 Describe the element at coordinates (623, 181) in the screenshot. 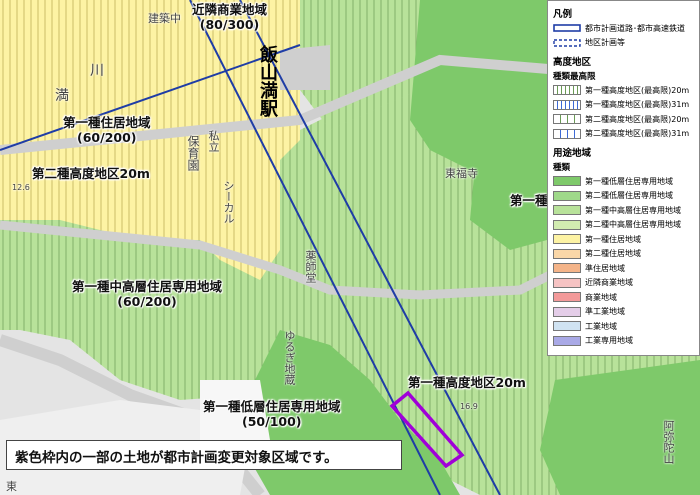

I see `legend-use-item: 第一種低層住居専用地域` at that location.